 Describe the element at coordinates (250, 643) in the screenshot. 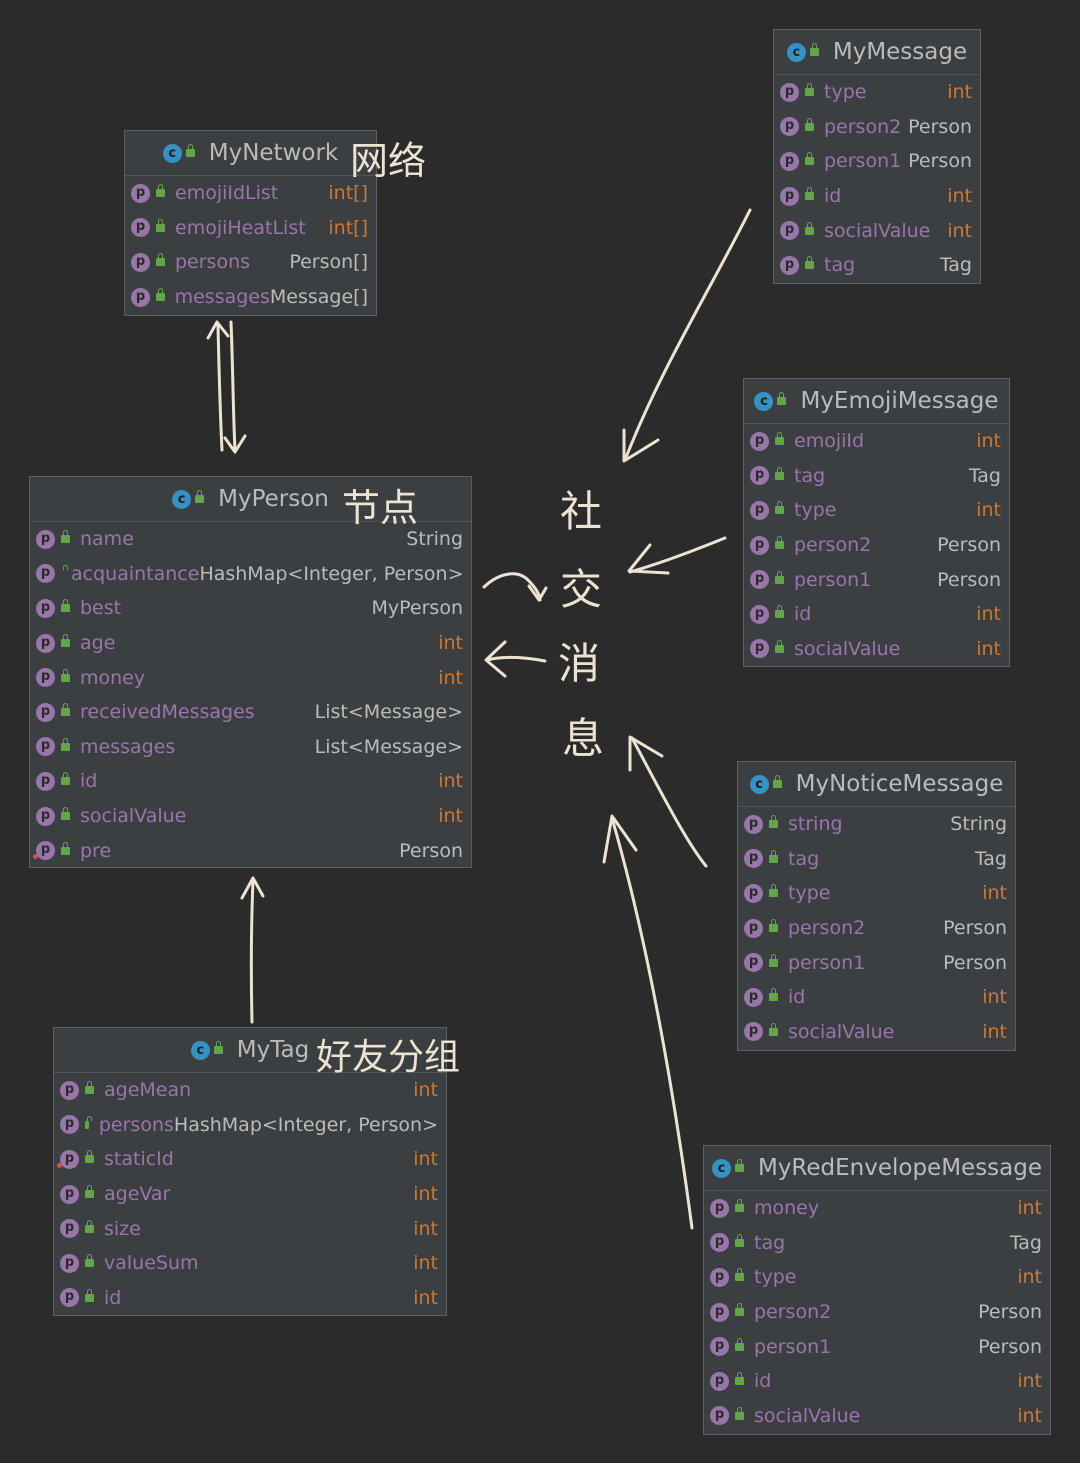

I see `field-row: p age int` at that location.